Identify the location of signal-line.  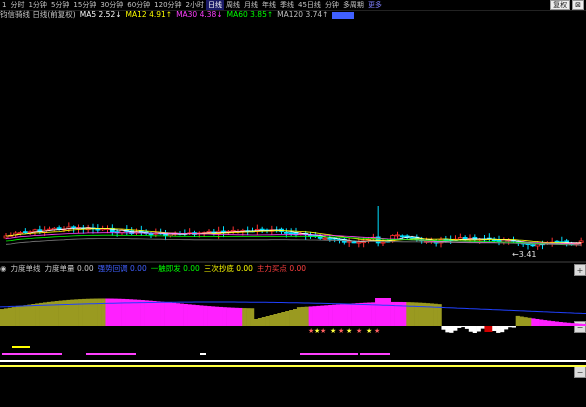
(293, 361).